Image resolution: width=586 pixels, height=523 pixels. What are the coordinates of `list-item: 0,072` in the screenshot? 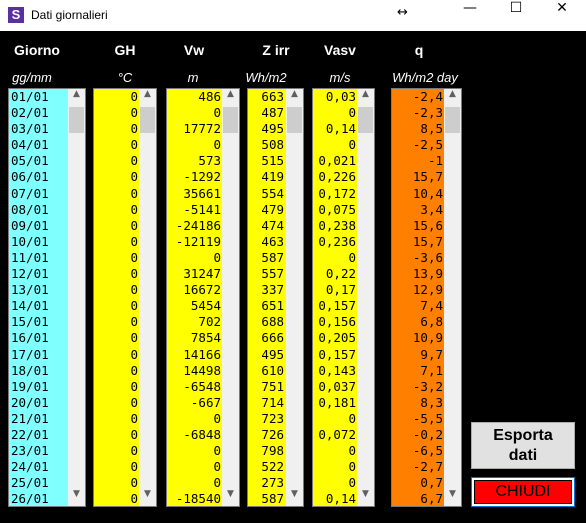 It's located at (335, 435).